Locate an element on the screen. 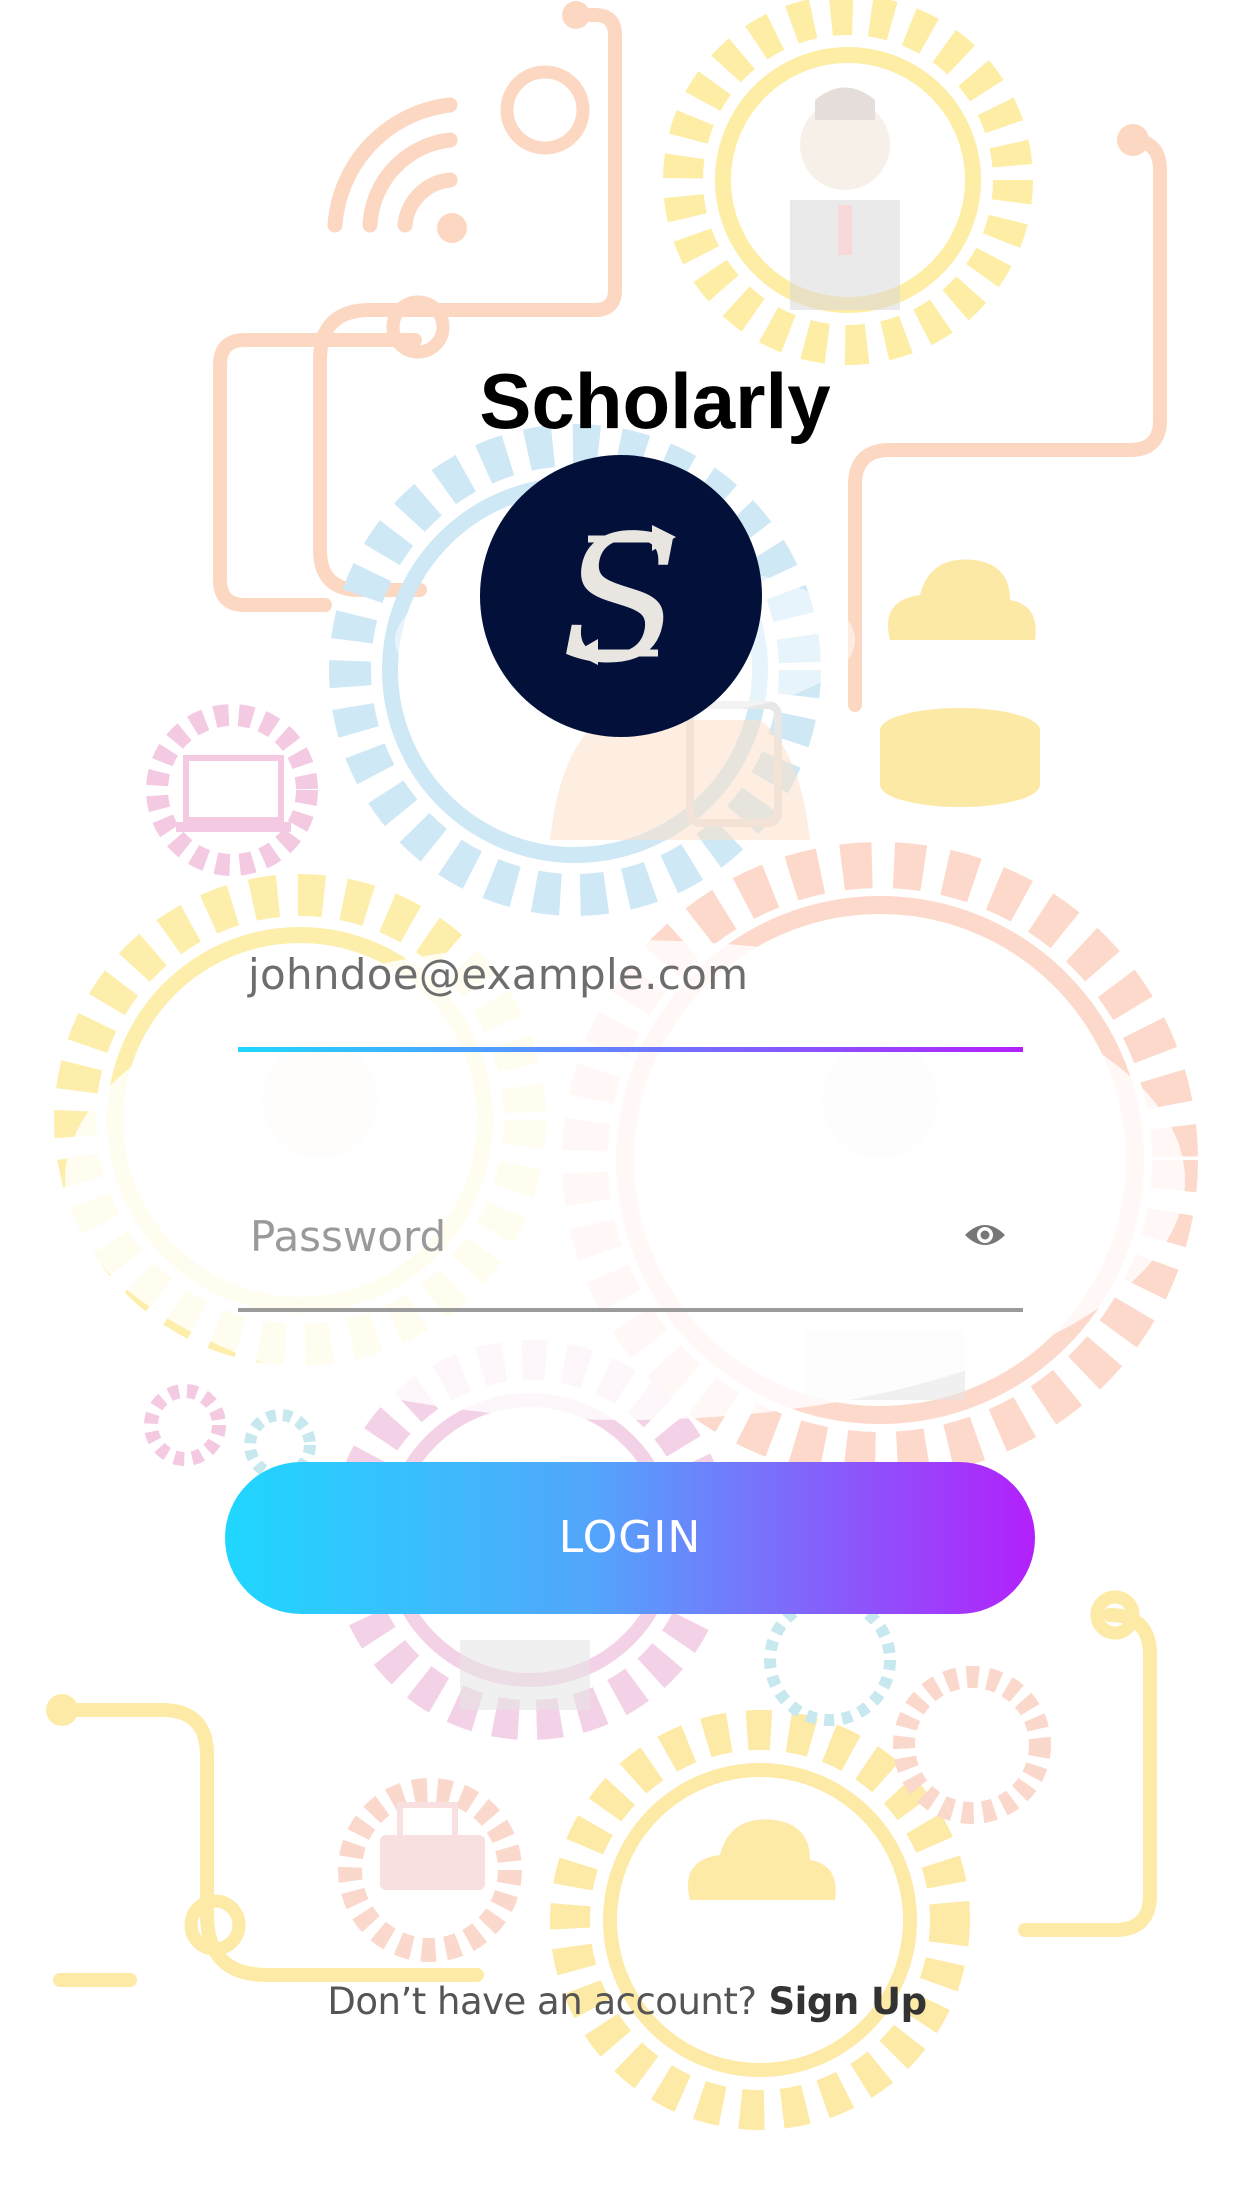 The width and height of the screenshot is (1242, 2208). signup-prompt: Don’t have an account? Sign Up is located at coordinates (621, 2001).